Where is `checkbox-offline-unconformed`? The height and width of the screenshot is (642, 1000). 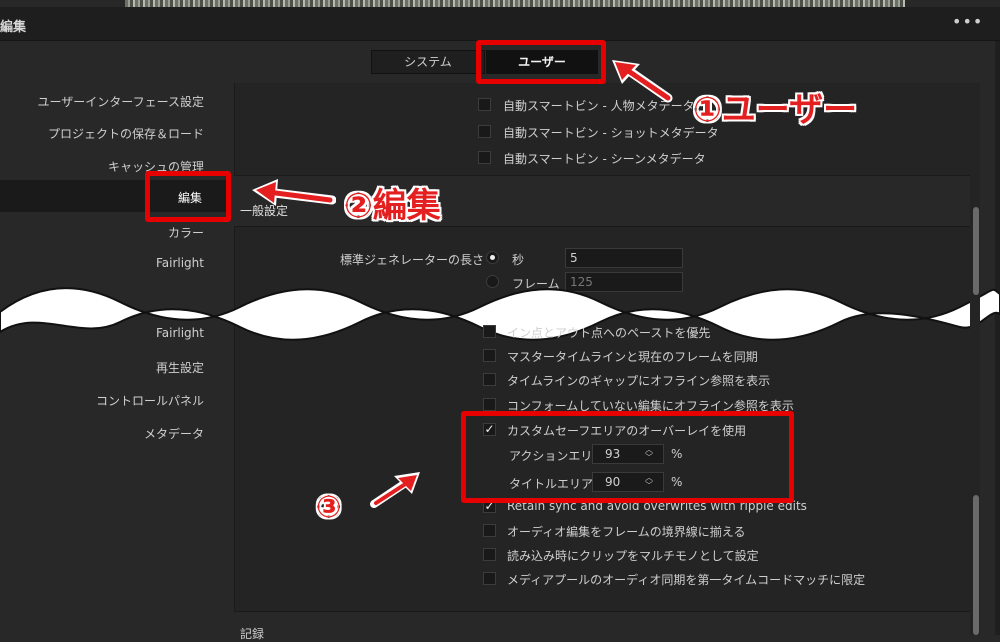 checkbox-offline-unconformed is located at coordinates (489, 404).